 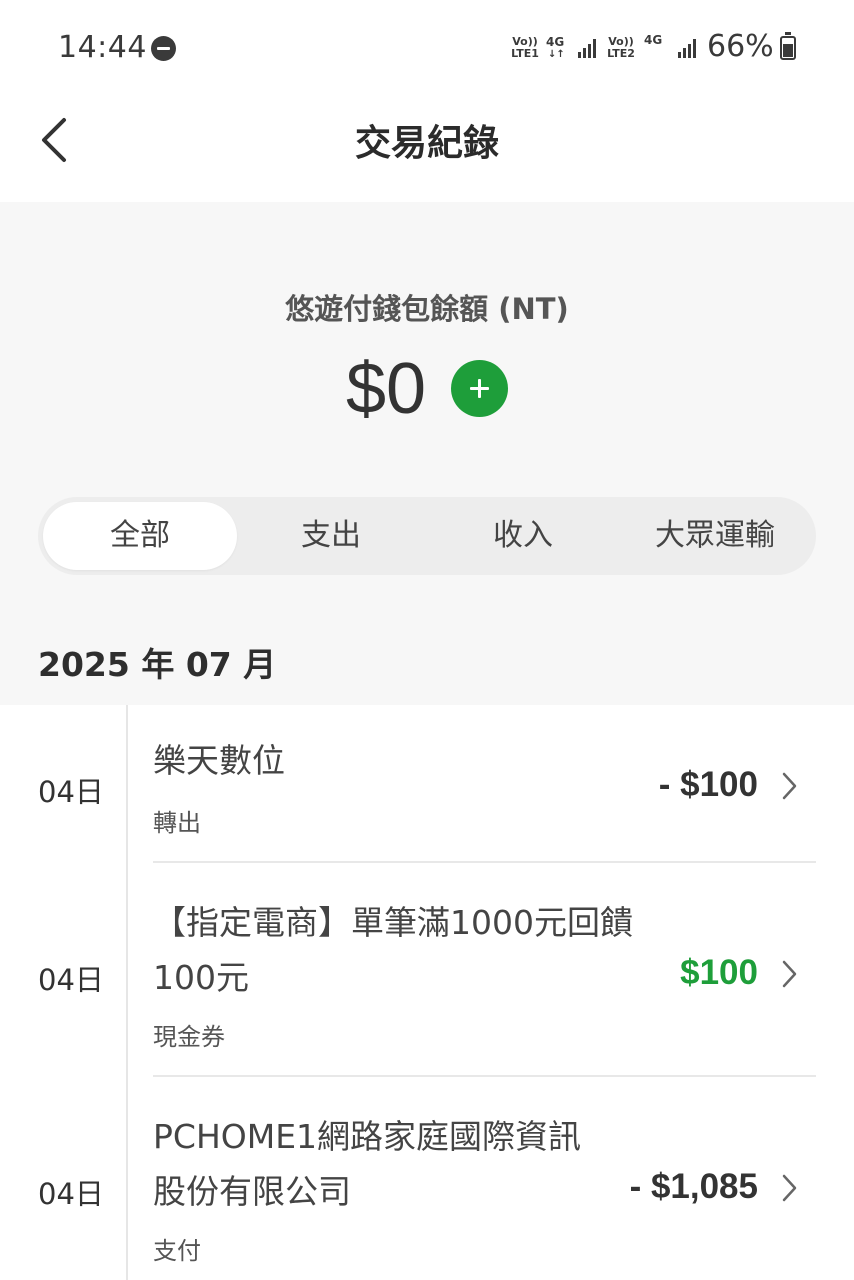 I want to click on tab-public-transport: 大眾運輸, so click(x=715, y=536).